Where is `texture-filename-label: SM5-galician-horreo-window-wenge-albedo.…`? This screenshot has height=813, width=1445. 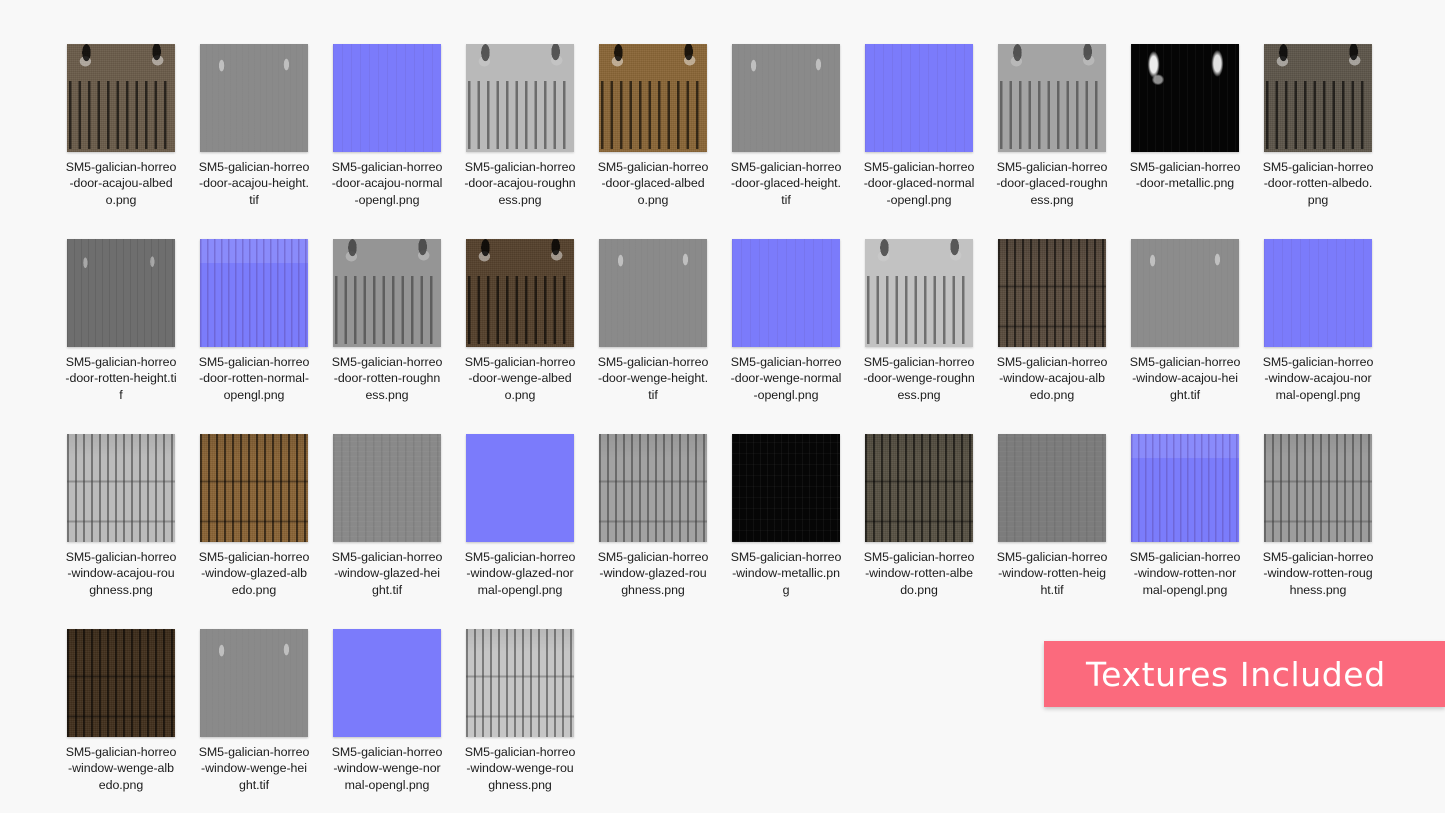
texture-filename-label: SM5-galician-horreo-window-wenge-albedo.… is located at coordinates (121, 768).